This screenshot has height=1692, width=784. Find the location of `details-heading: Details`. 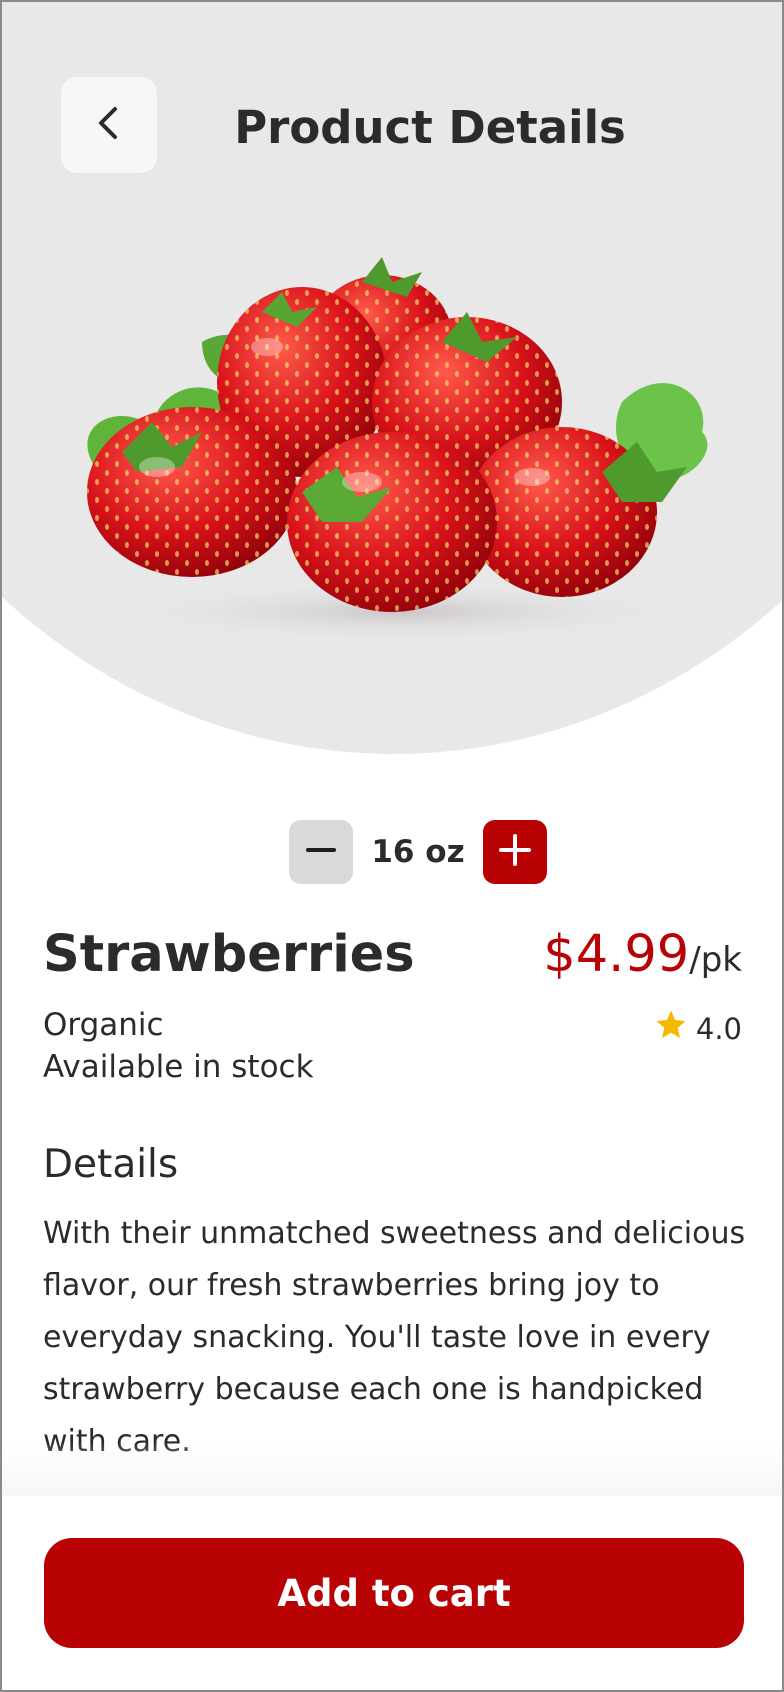

details-heading: Details is located at coordinates (111, 1164).